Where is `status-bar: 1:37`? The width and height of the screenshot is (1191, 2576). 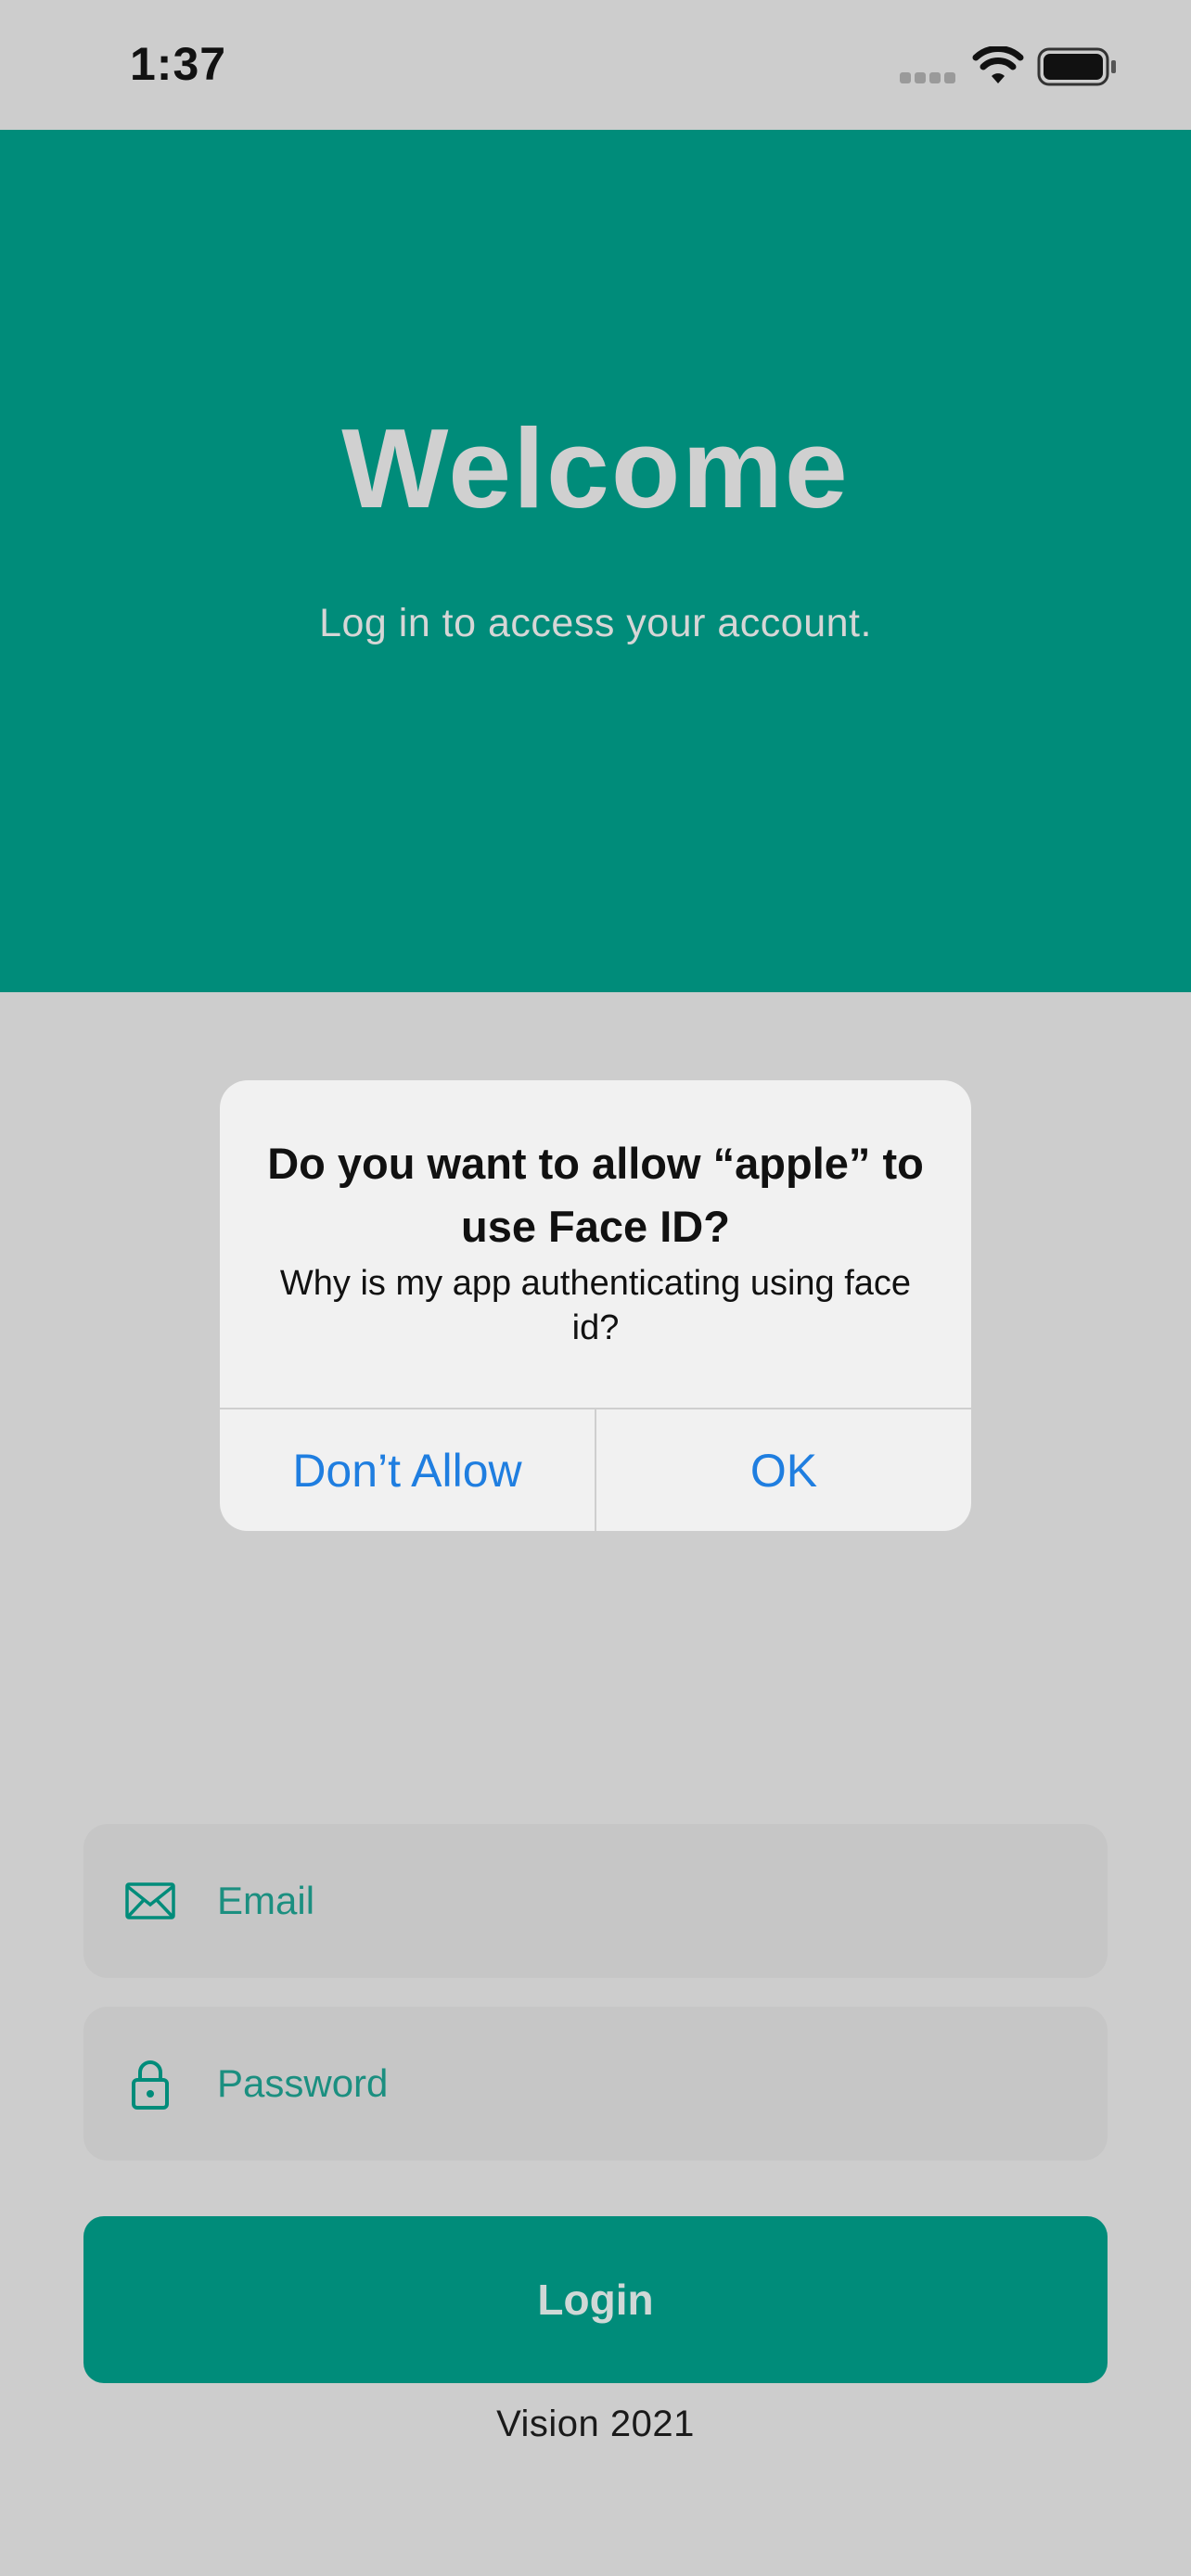 status-bar: 1:37 is located at coordinates (595, 65).